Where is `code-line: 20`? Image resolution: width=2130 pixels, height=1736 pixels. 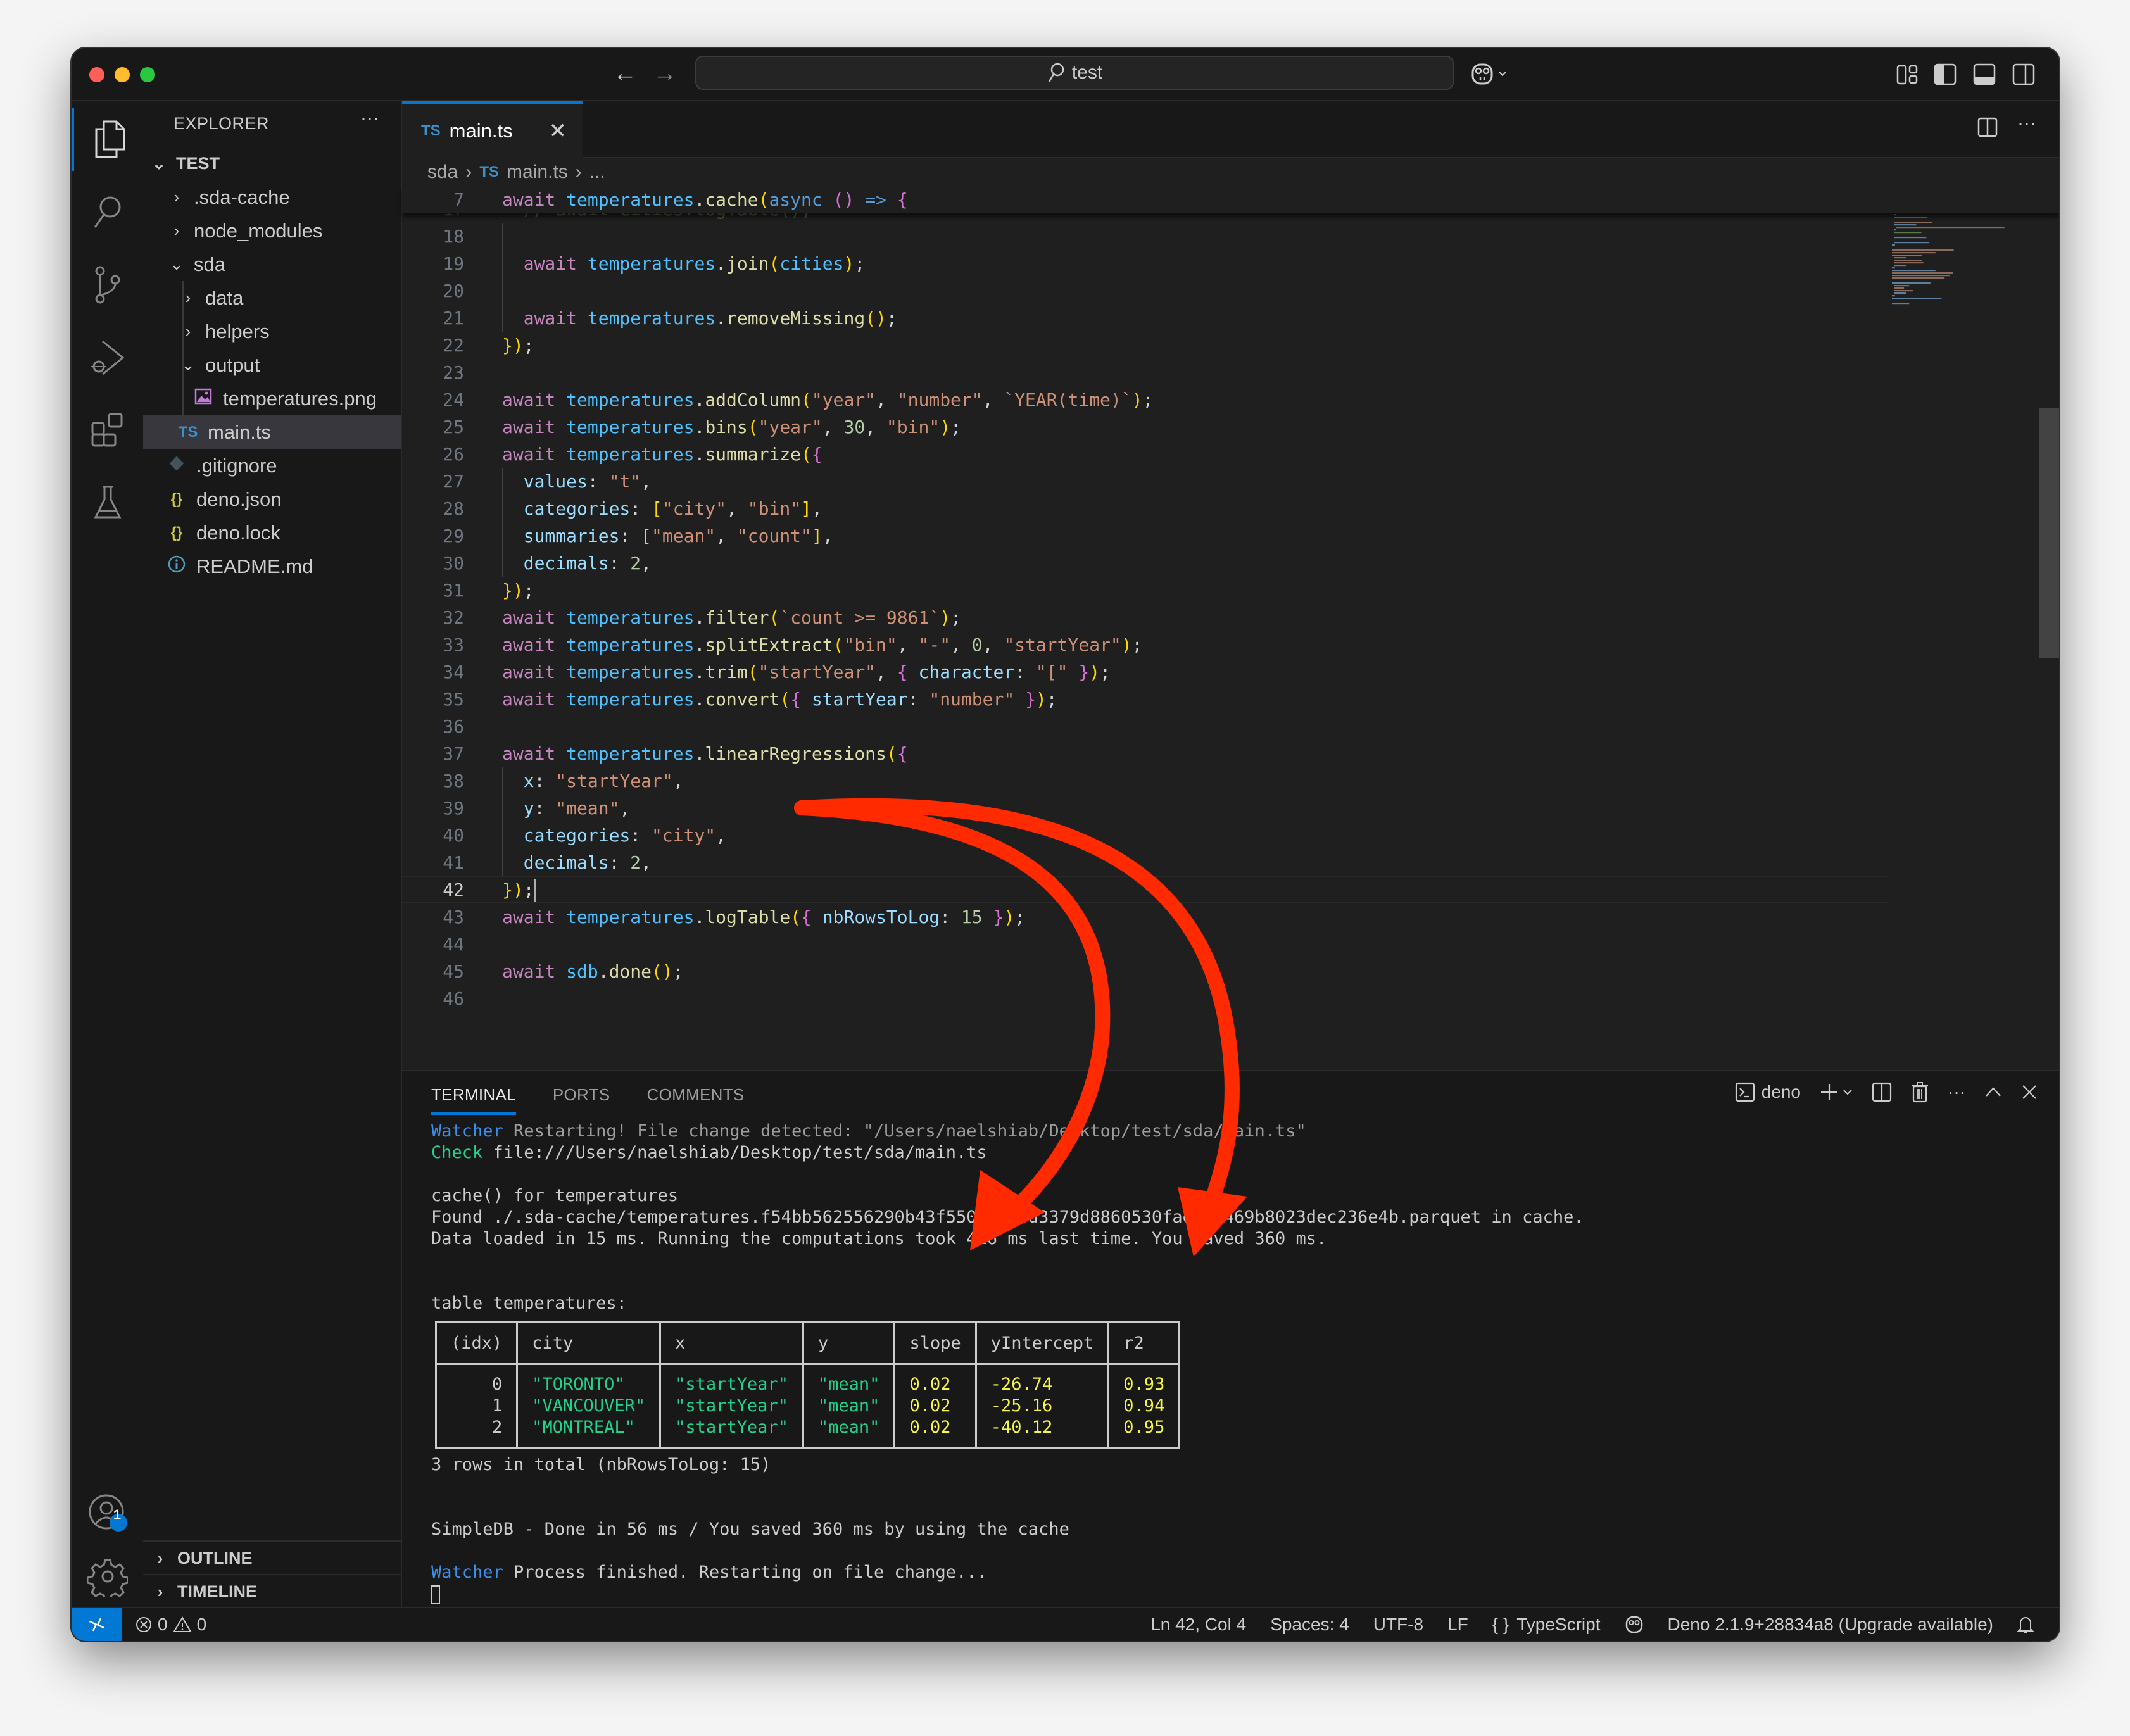
code-line: 20 is located at coordinates (1230, 291).